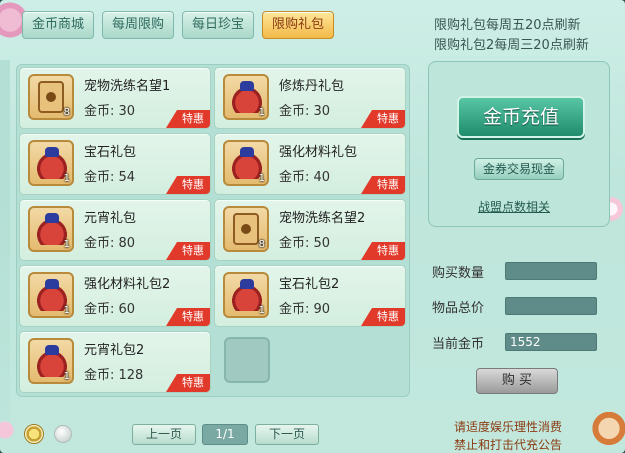 This screenshot has width=625, height=453. What do you see at coordinates (551, 306) in the screenshot?
I see `total-price-field` at bounding box center [551, 306].